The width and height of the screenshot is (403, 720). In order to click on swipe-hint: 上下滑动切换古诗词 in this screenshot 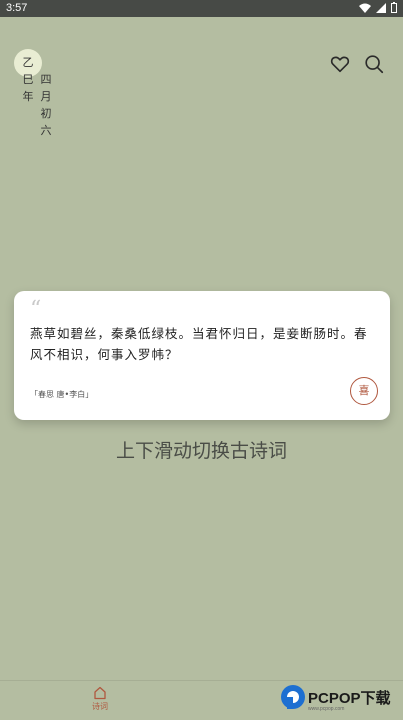, I will do `click(201, 451)`.